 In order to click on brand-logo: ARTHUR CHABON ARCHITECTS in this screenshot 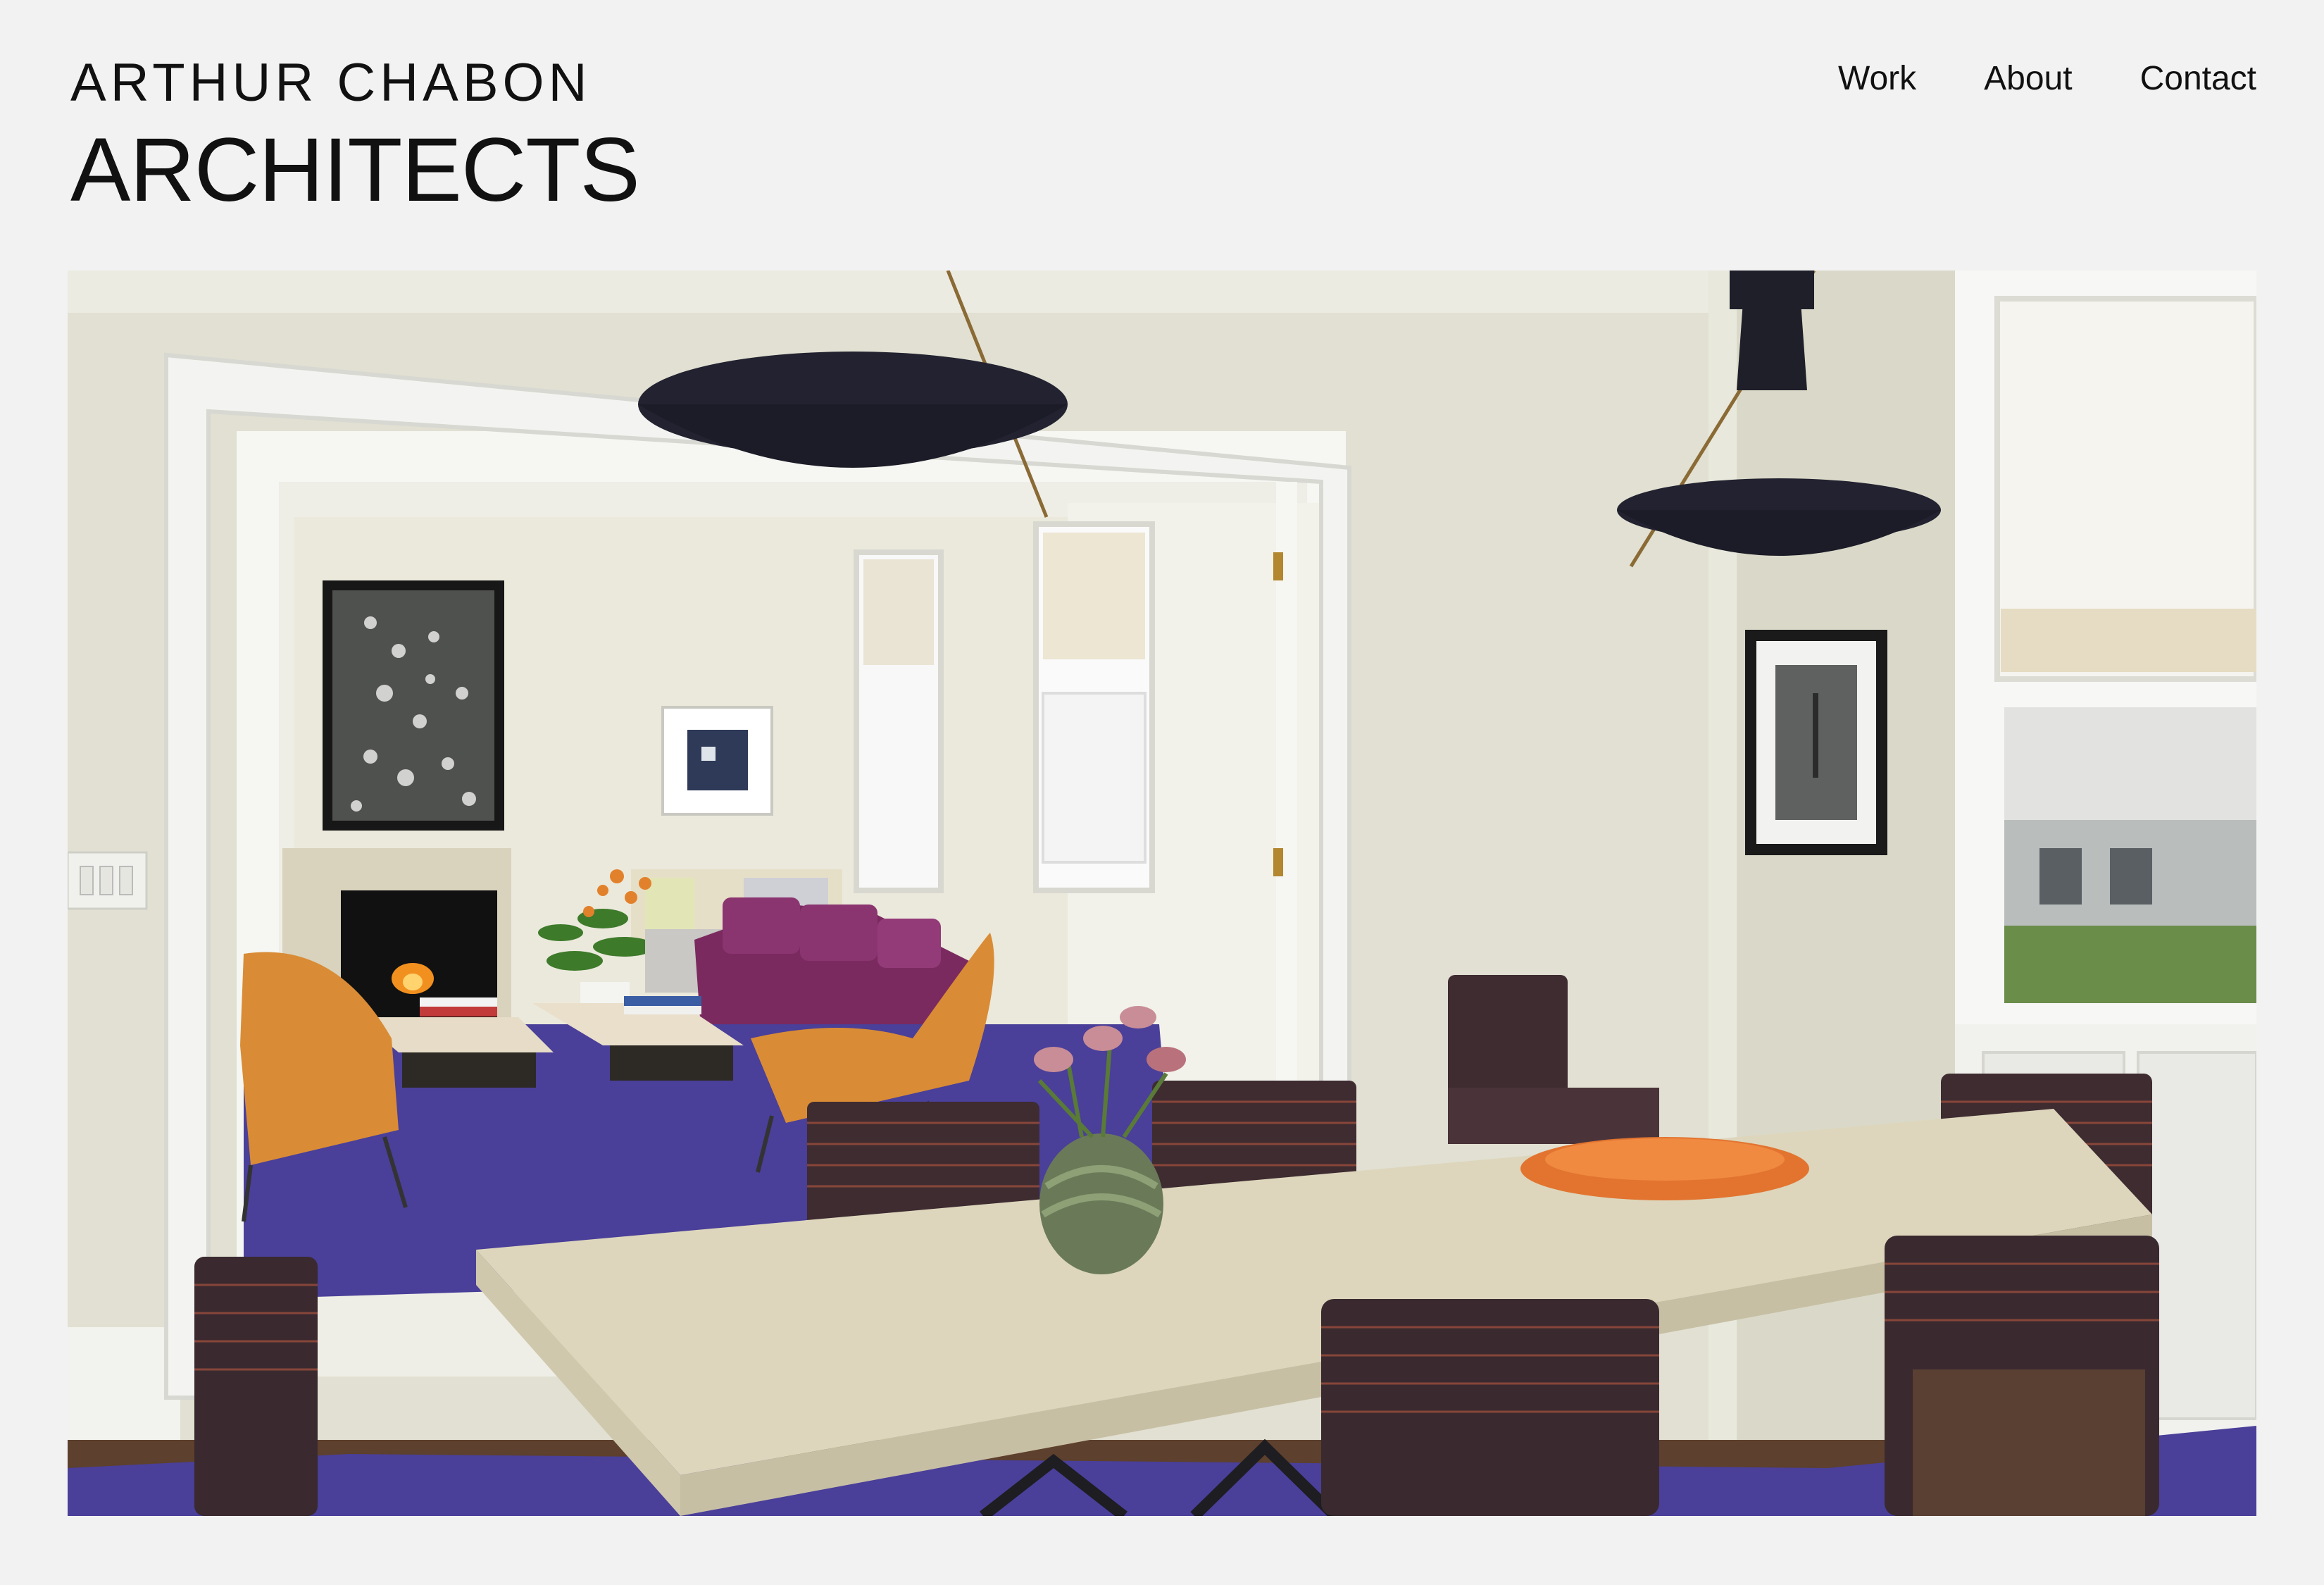, I will do `click(355, 136)`.